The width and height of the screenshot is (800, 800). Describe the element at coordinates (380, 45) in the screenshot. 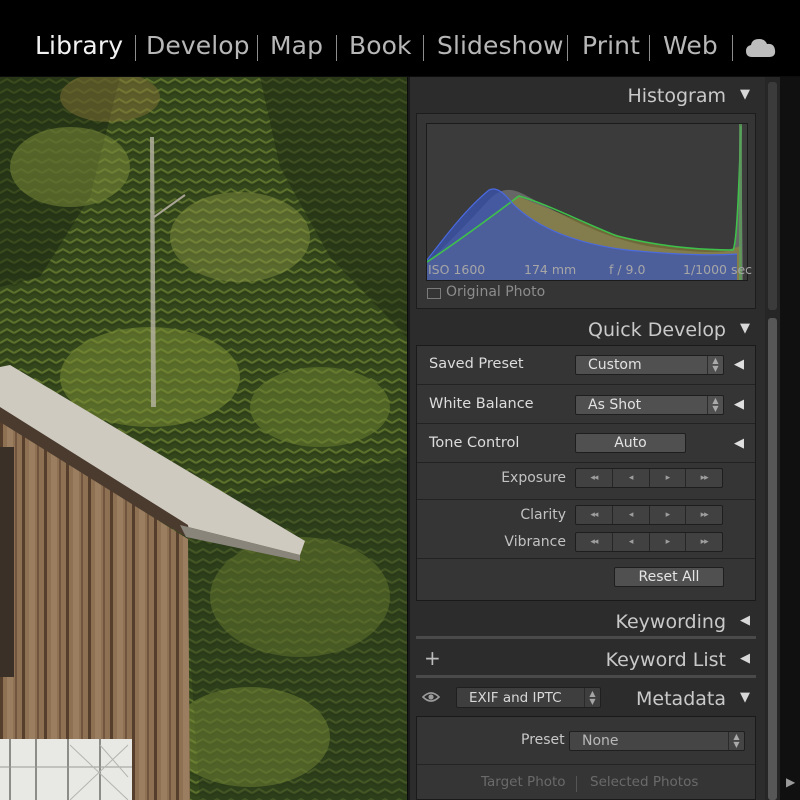

I see `module-book: Book` at that location.